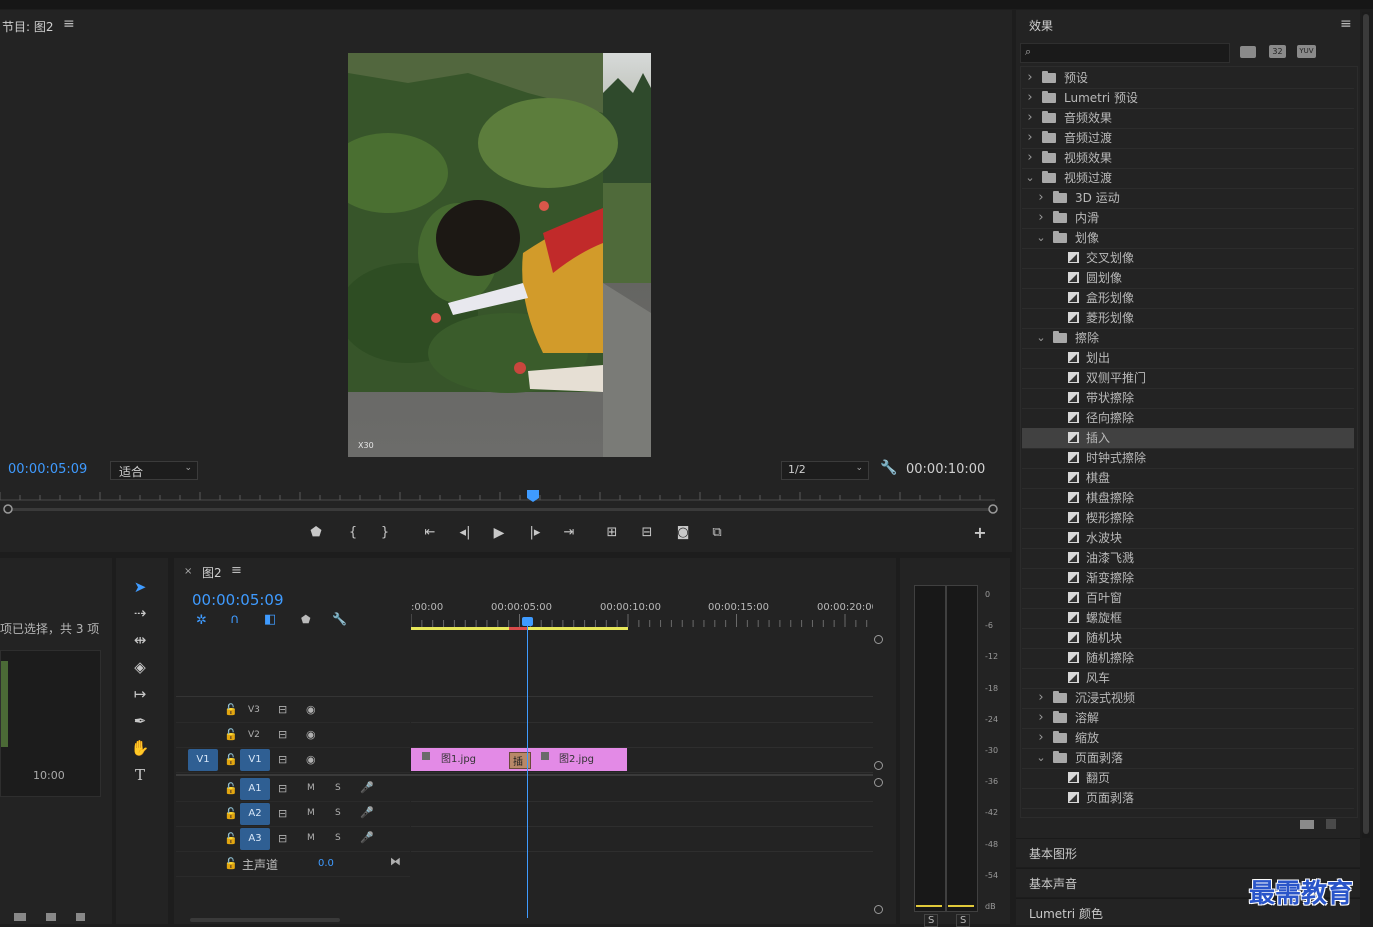  What do you see at coordinates (385, 533) in the screenshot?
I see `mark-out-button: }` at bounding box center [385, 533].